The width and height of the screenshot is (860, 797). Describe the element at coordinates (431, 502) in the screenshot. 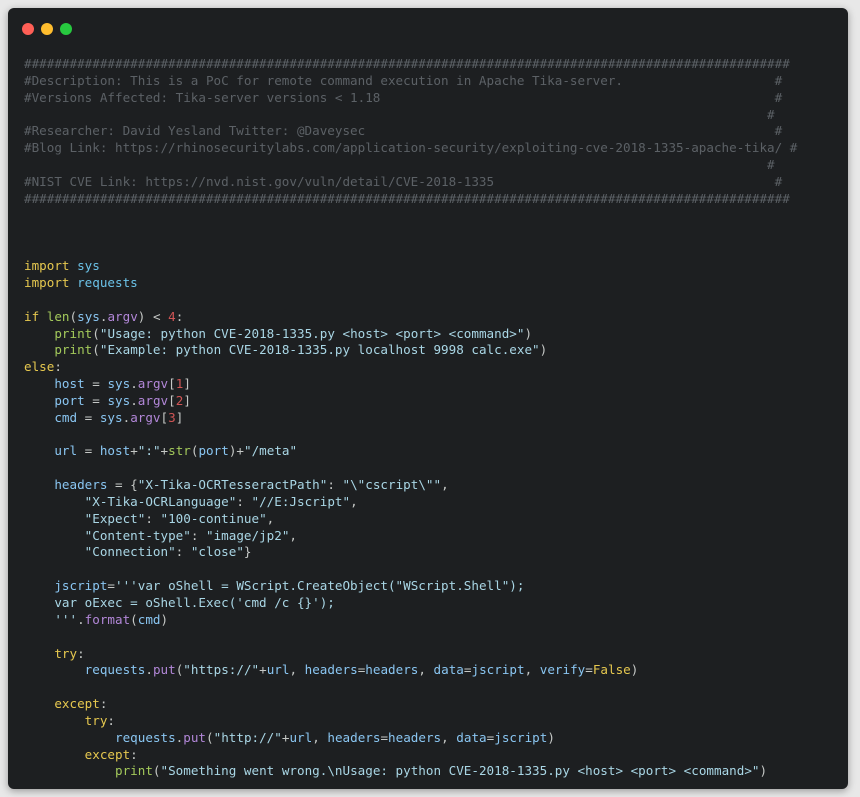

I see `code-line: "X-Tika-OCRLanguage": "//E:Jscript",` at that location.